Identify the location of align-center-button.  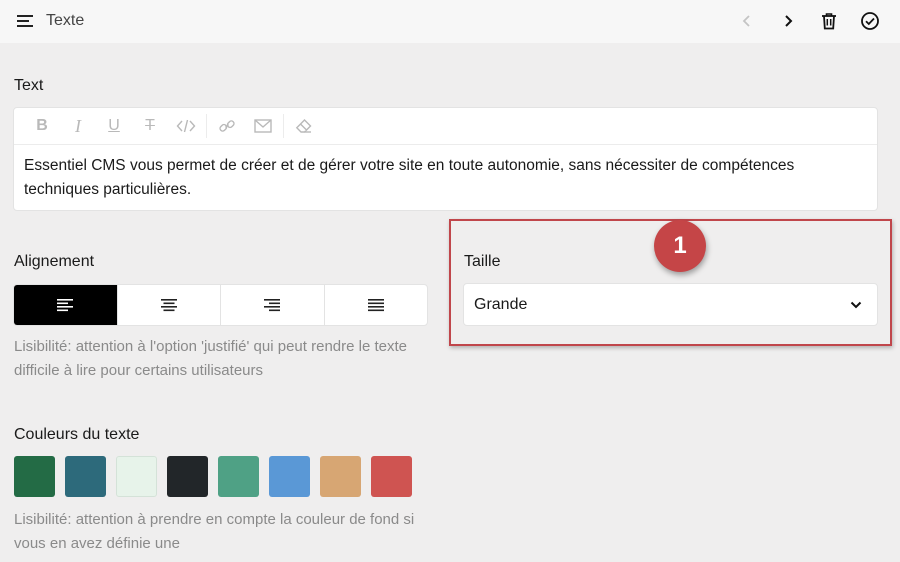
(169, 305).